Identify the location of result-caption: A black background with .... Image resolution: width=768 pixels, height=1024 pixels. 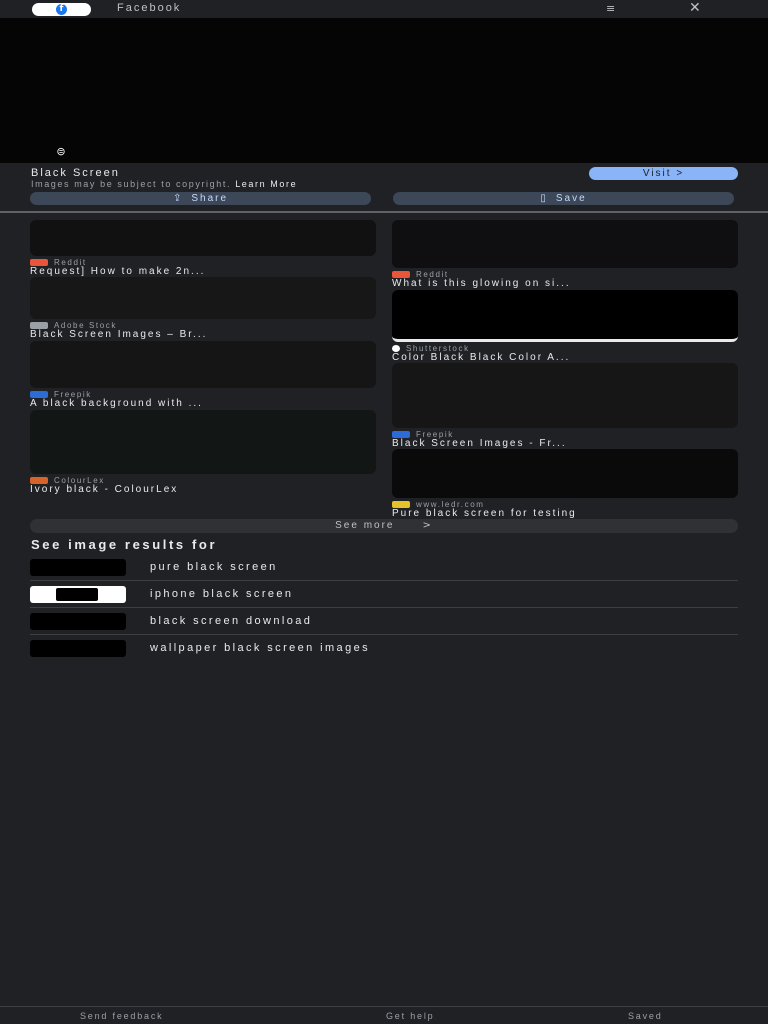
(203, 403).